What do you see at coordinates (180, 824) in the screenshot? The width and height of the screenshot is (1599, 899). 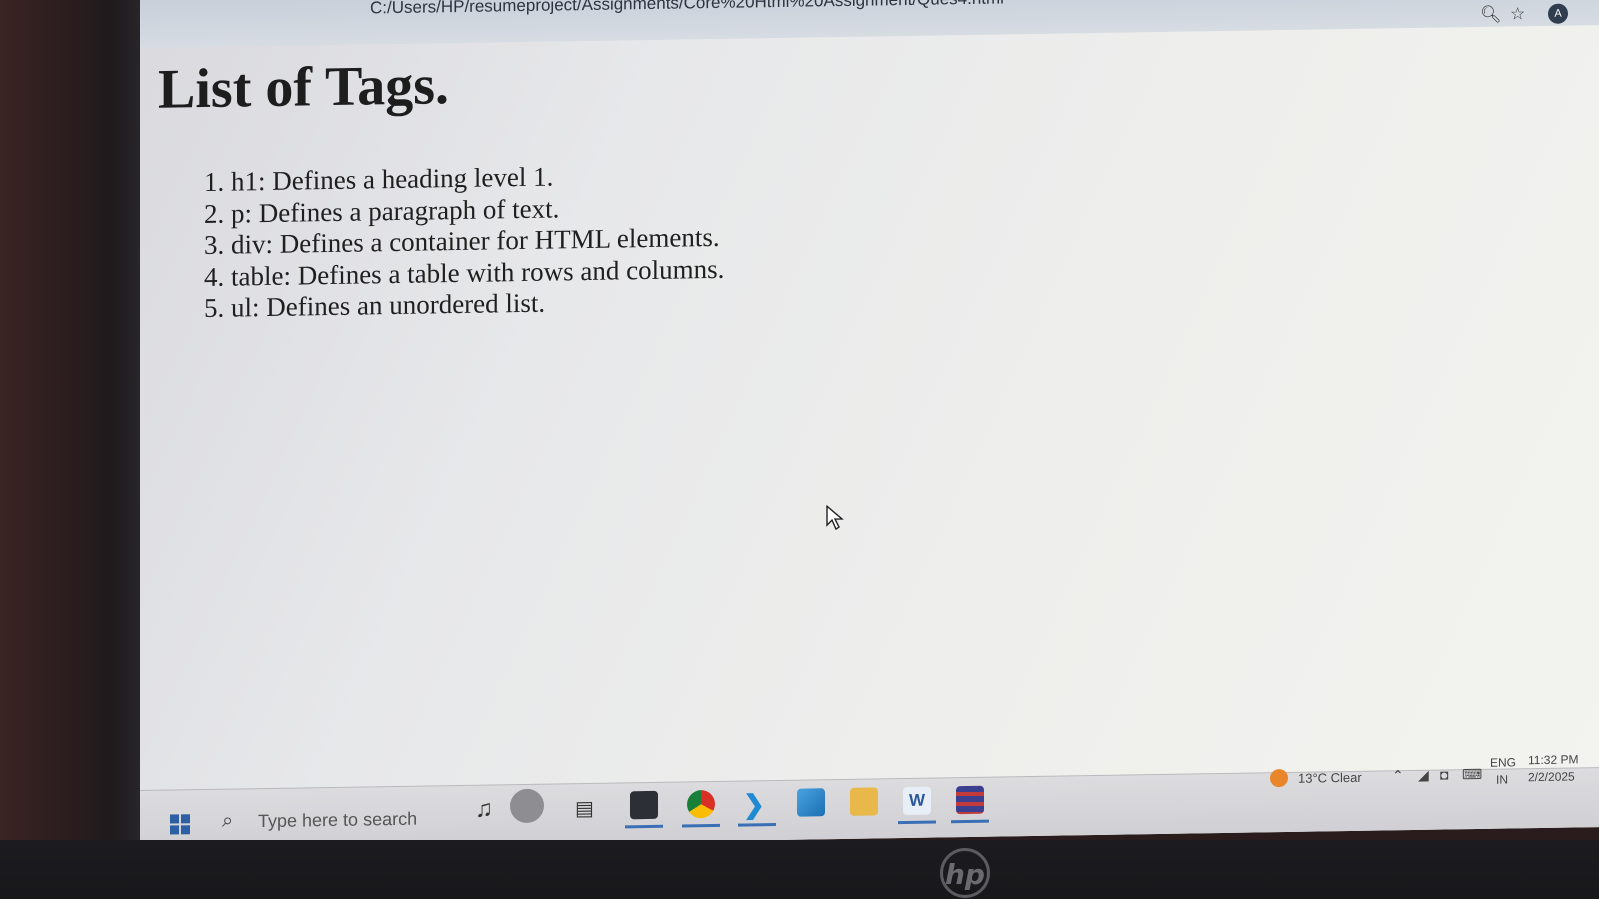 I see `windows-start-icon` at bounding box center [180, 824].